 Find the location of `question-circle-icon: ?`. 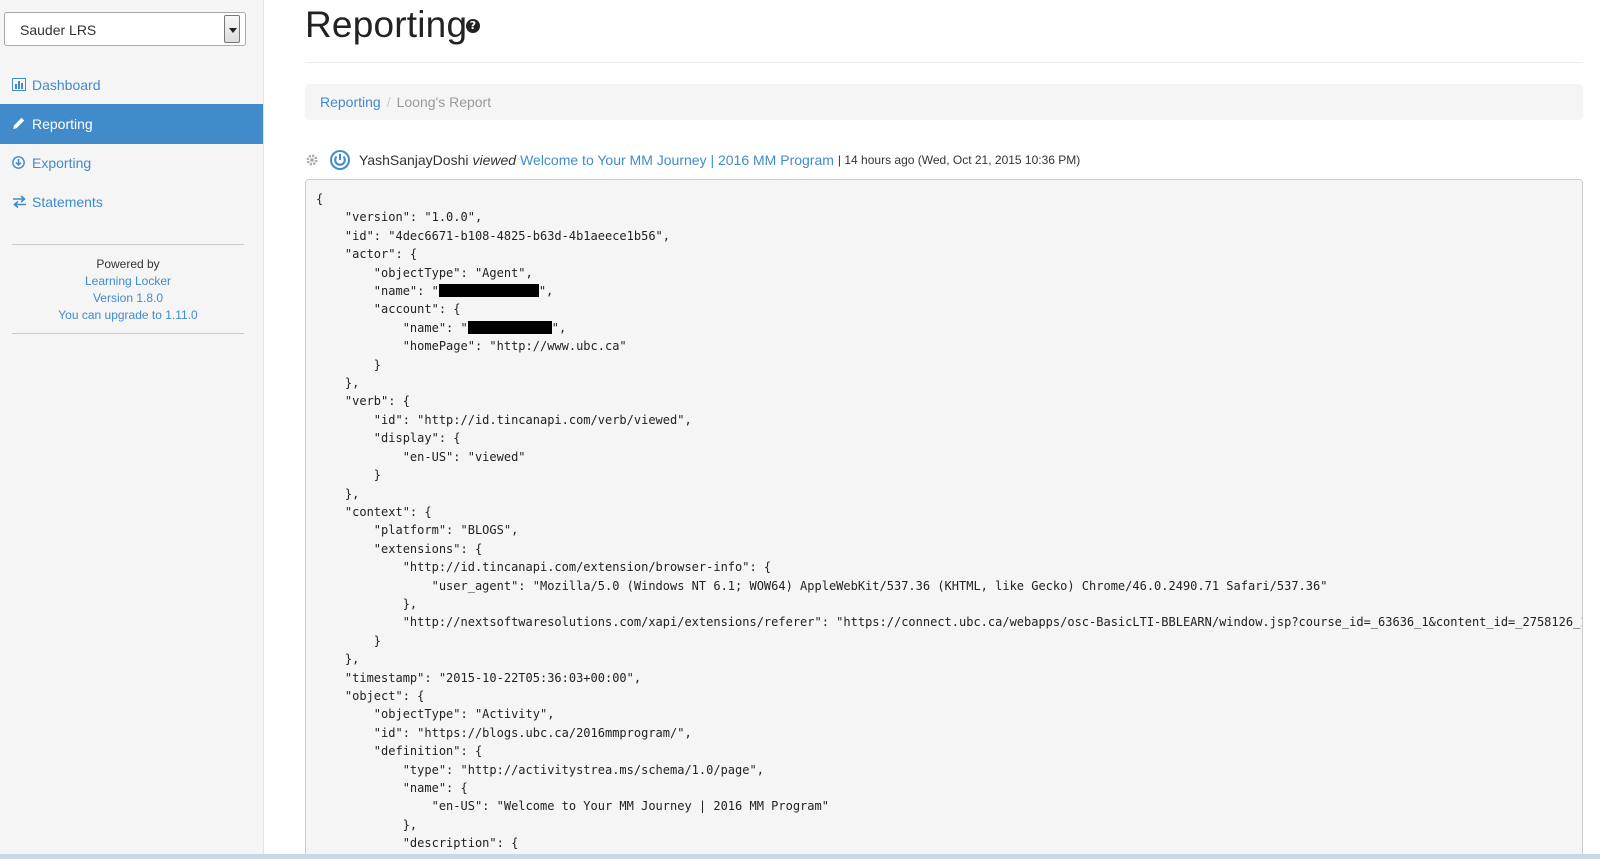

question-circle-icon: ? is located at coordinates (473, 26).